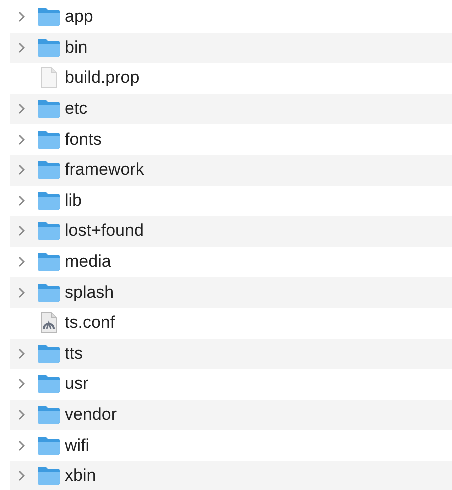 The height and width of the screenshot is (490, 452). Describe the element at coordinates (76, 48) in the screenshot. I see `file-name: bin` at that location.